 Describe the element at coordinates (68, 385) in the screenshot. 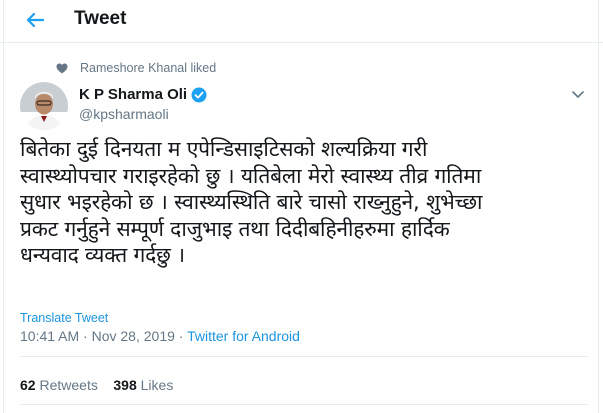

I see `retweets-label: Retweets` at that location.